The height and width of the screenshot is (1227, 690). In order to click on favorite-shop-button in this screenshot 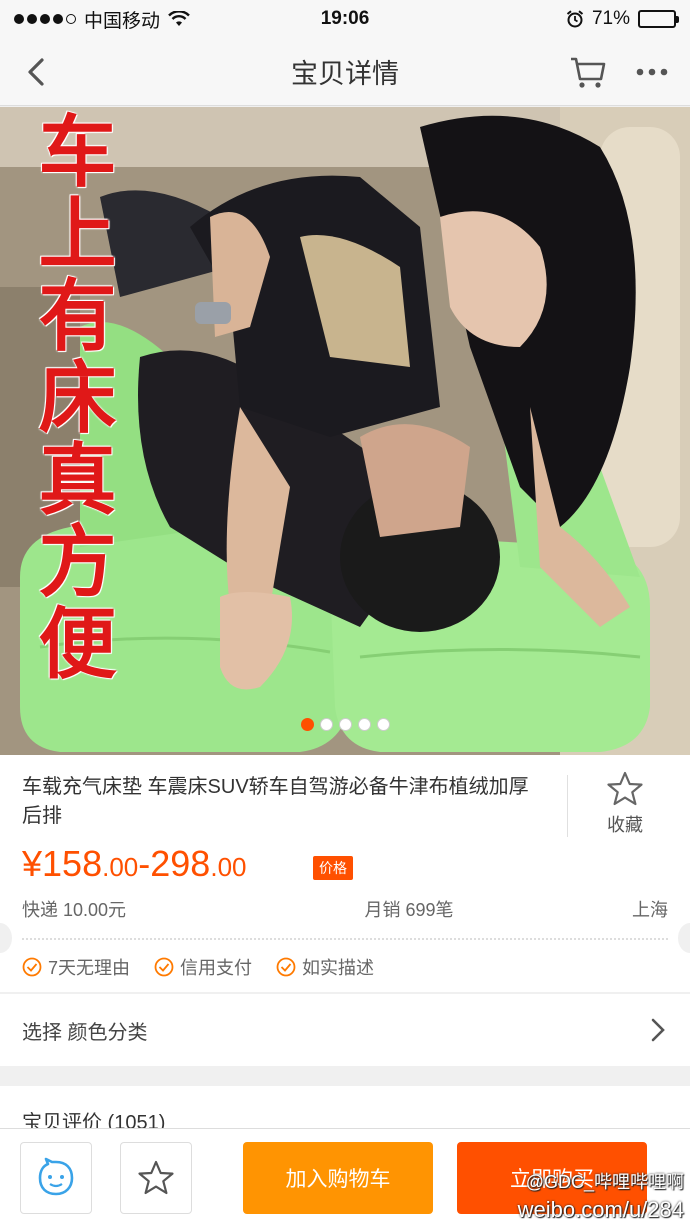, I will do `click(156, 1178)`.